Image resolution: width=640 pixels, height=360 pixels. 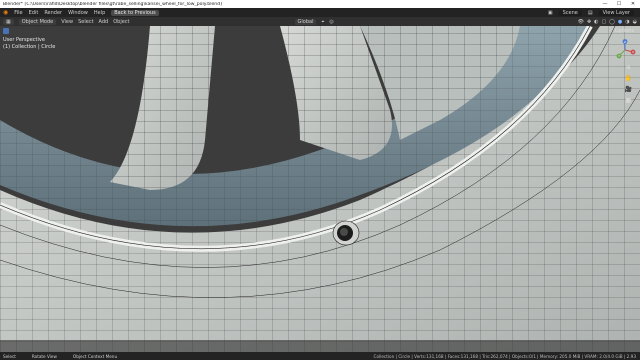 I want to click on viewport-toolbar, so click(x=20, y=31).